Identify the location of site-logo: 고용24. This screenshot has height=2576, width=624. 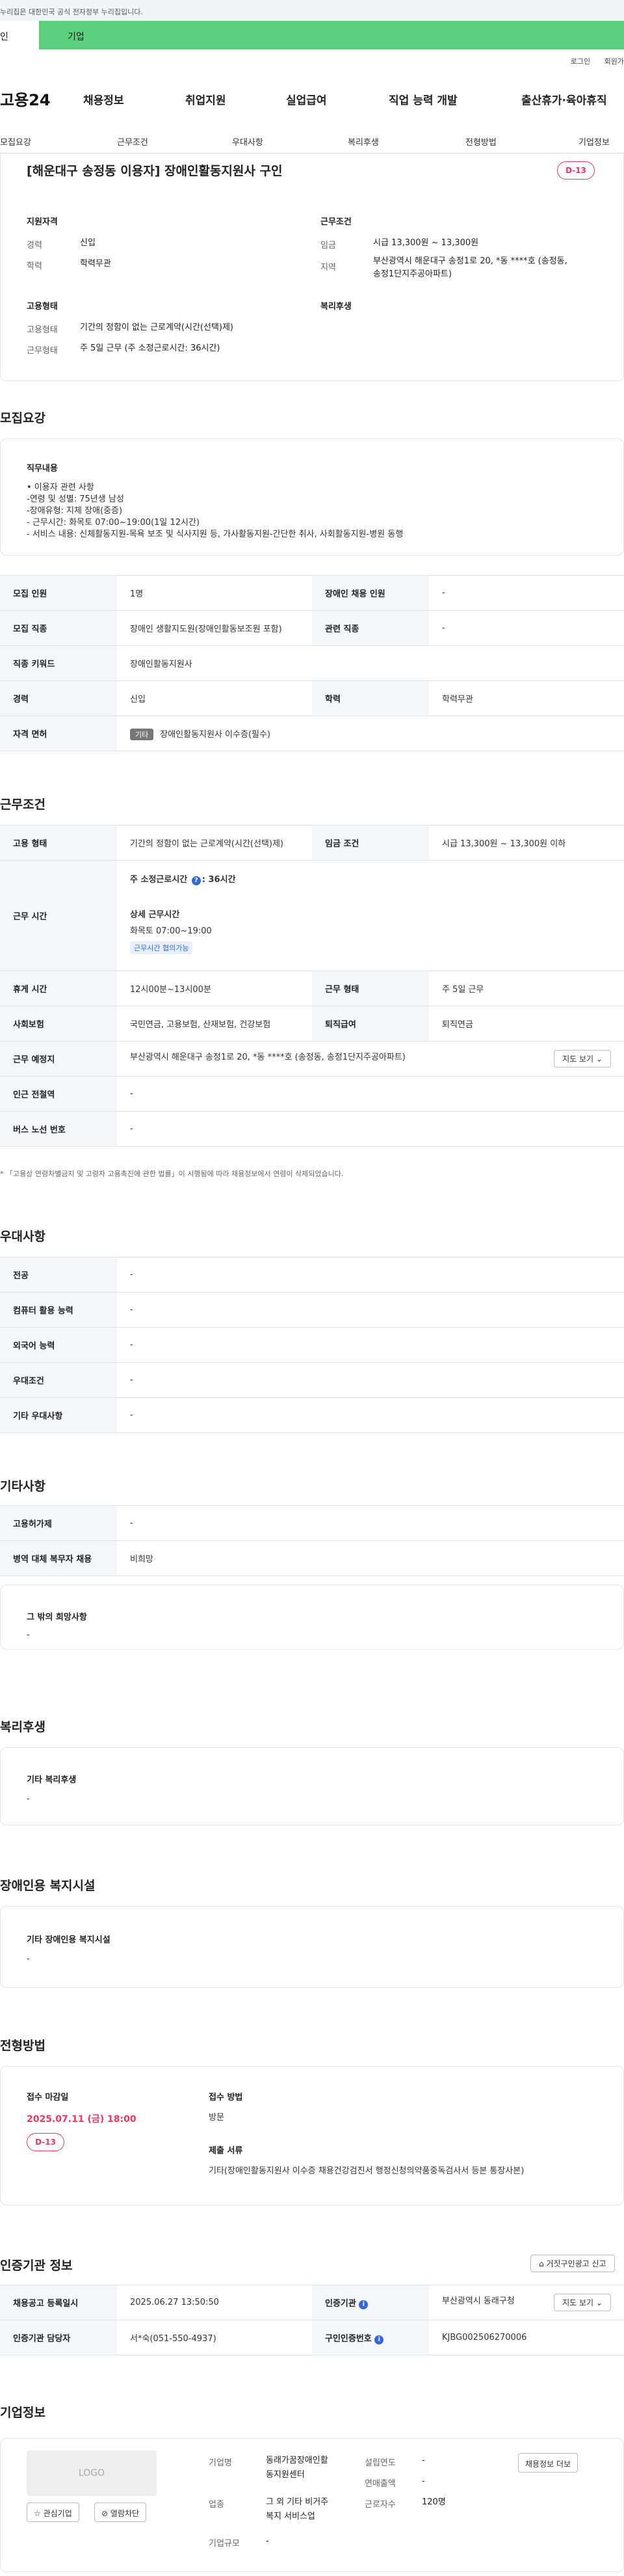
(26, 98).